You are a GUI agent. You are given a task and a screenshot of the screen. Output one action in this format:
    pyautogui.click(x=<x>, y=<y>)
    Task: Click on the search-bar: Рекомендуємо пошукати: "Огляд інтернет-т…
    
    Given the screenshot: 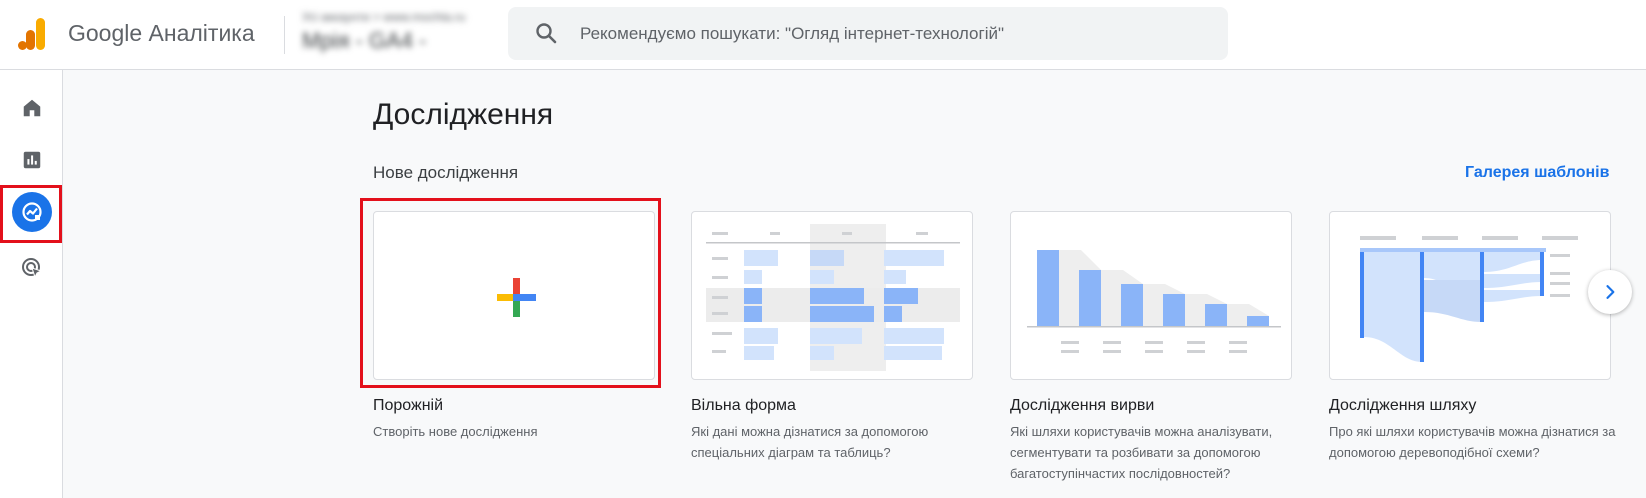 What is the action you would take?
    pyautogui.click(x=868, y=33)
    